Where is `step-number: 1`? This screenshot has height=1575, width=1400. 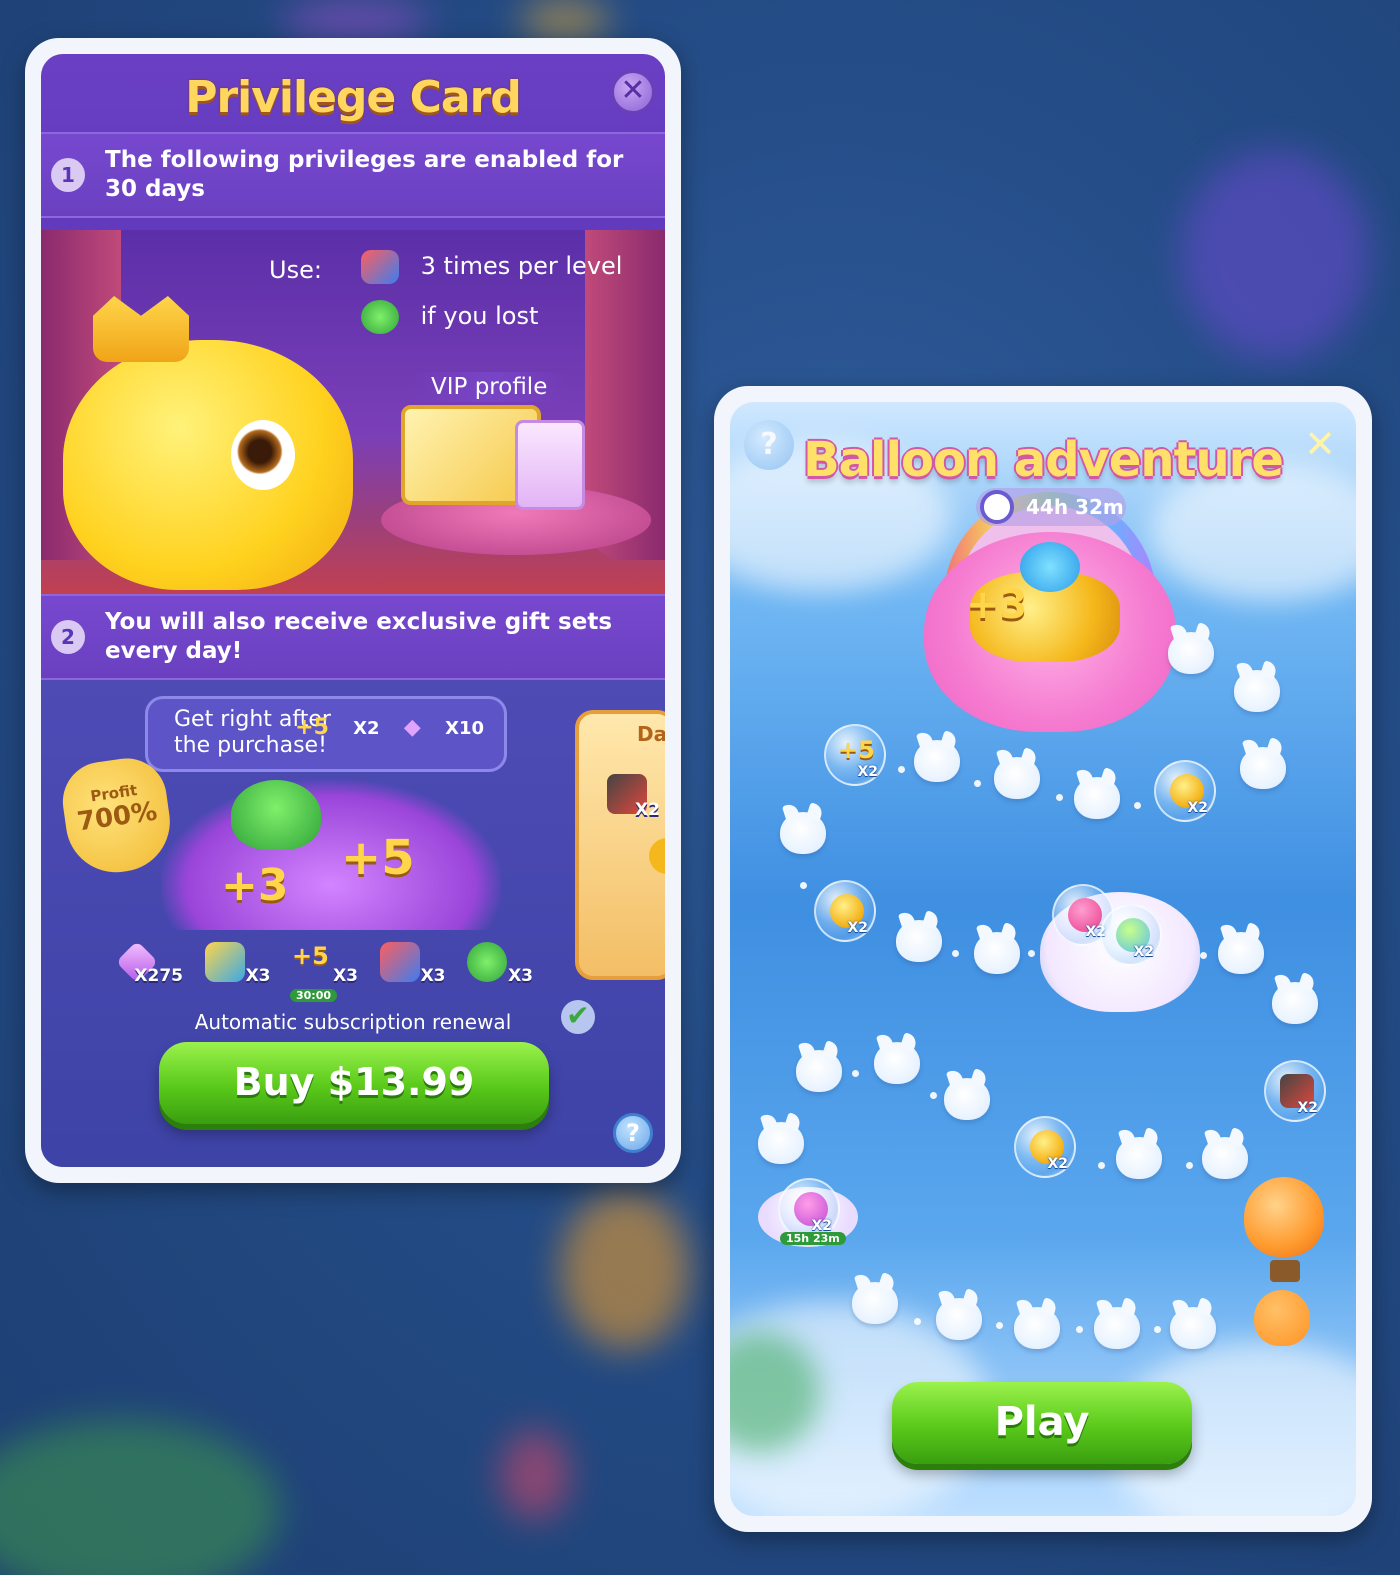
step-number: 1 is located at coordinates (68, 175).